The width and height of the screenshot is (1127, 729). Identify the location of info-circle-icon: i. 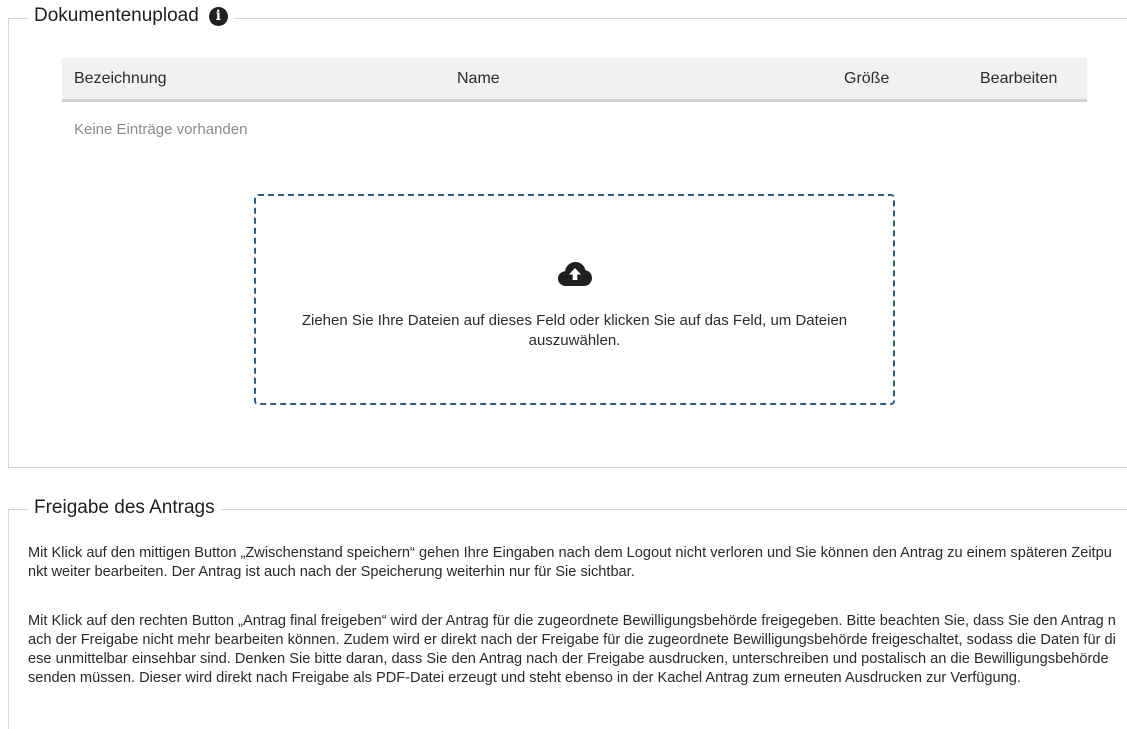
(218, 16).